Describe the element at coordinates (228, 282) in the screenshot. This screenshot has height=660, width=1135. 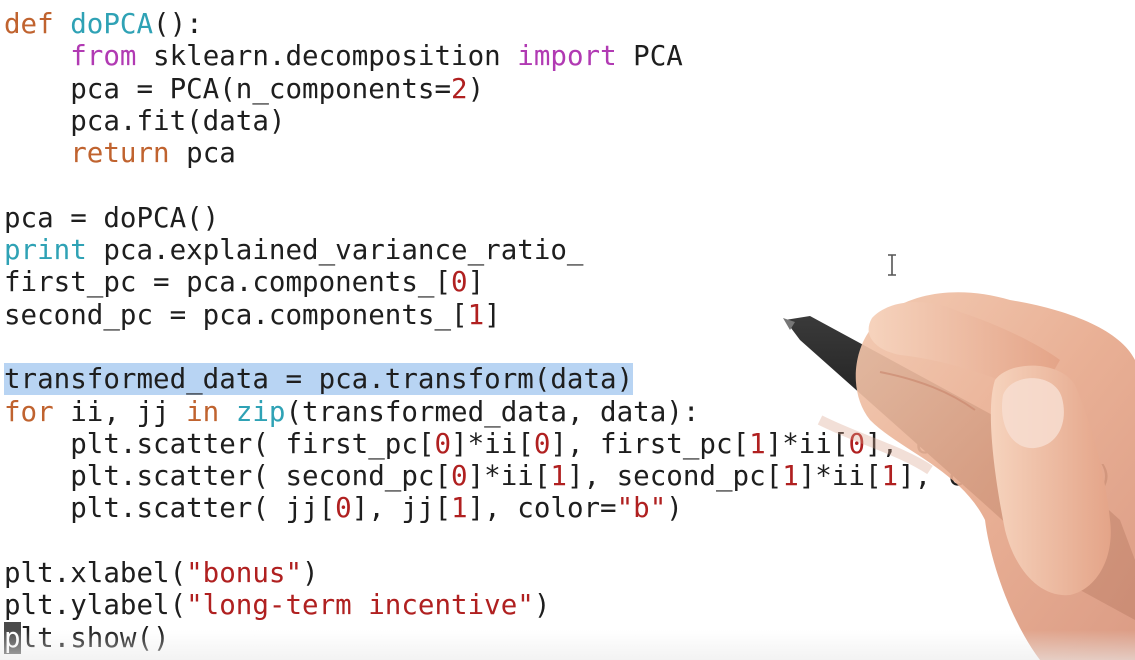
I see `code-token: first_pc = pca.components_[` at that location.